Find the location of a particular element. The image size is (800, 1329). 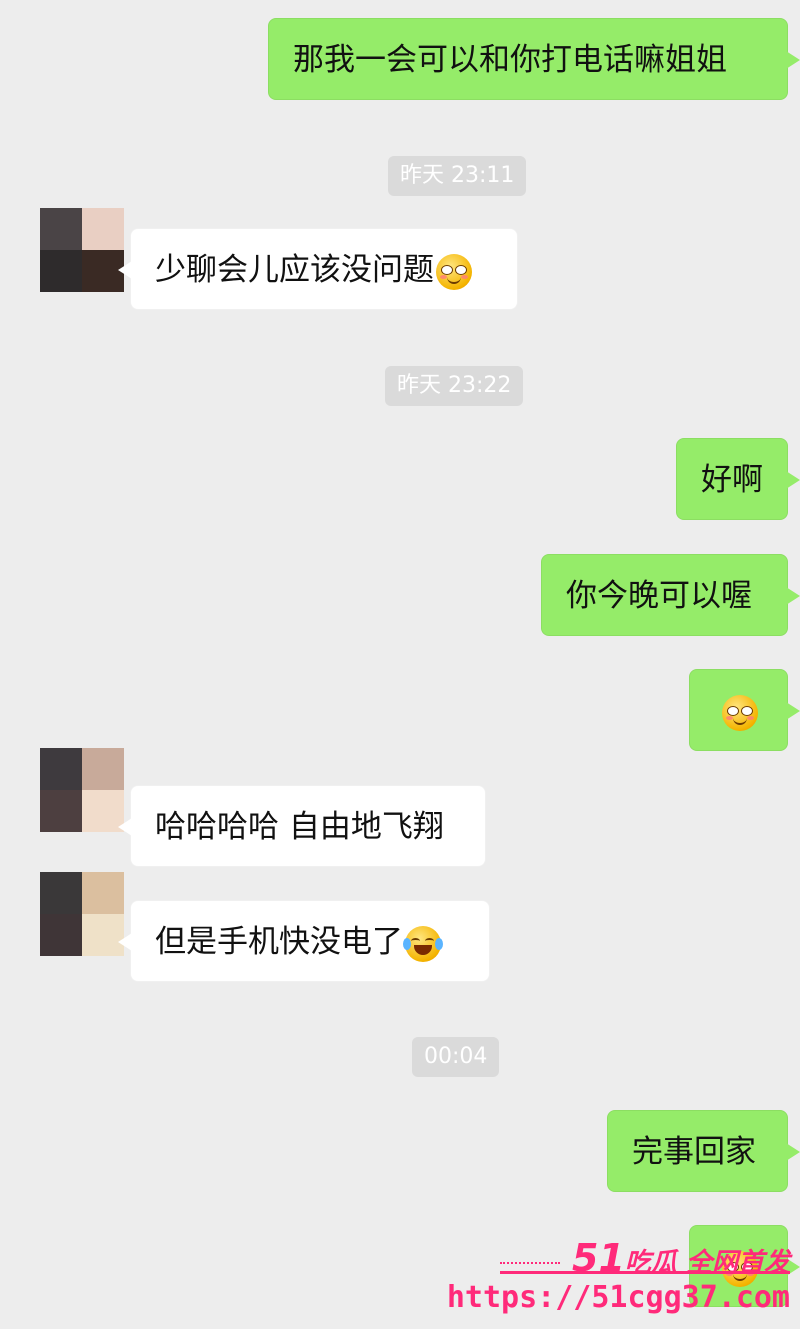

message-bubble-outgoing: 你今晚可以喔 is located at coordinates (670, 595).